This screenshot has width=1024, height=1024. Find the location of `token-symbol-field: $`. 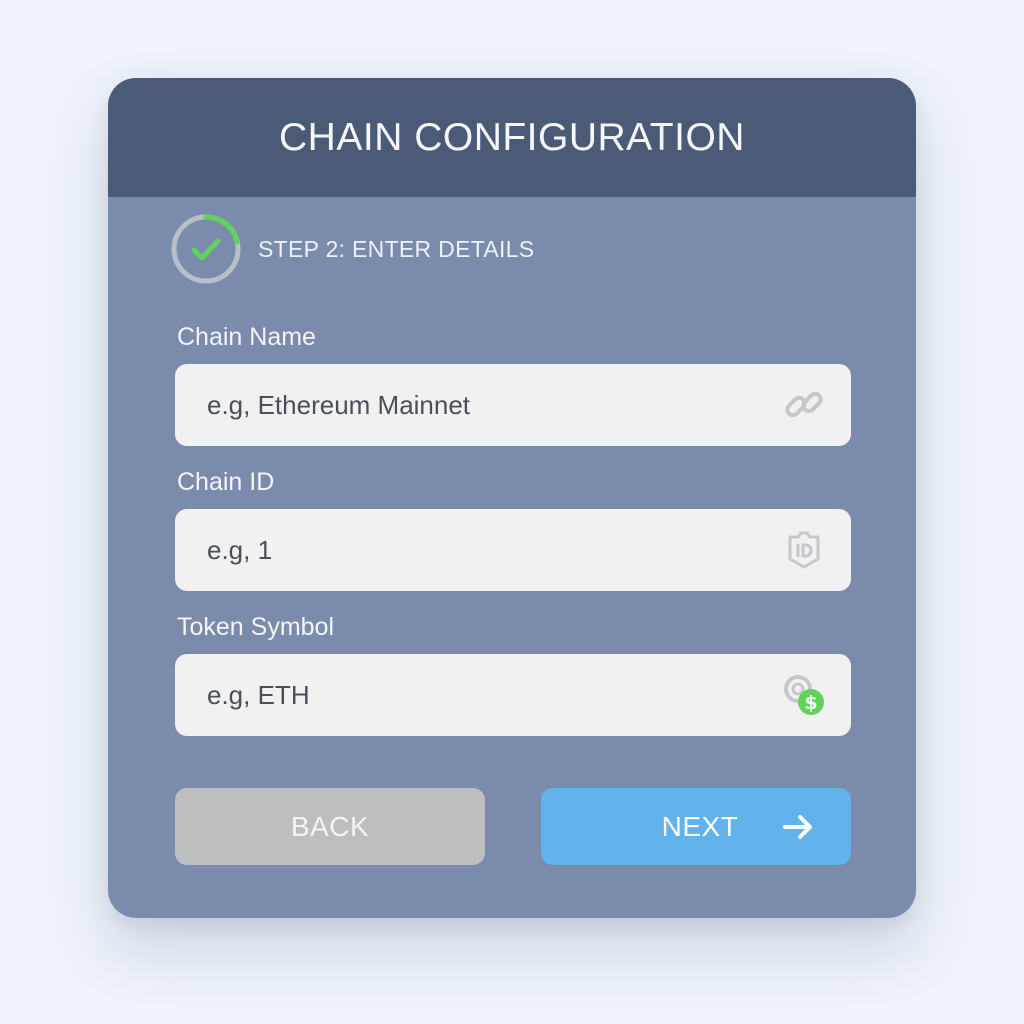

token-symbol-field: $ is located at coordinates (513, 695).